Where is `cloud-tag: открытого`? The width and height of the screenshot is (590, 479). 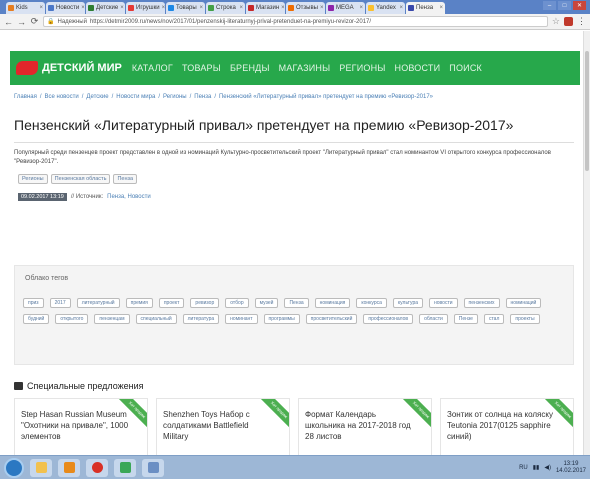
cloud-tag: открытого is located at coordinates (72, 319).